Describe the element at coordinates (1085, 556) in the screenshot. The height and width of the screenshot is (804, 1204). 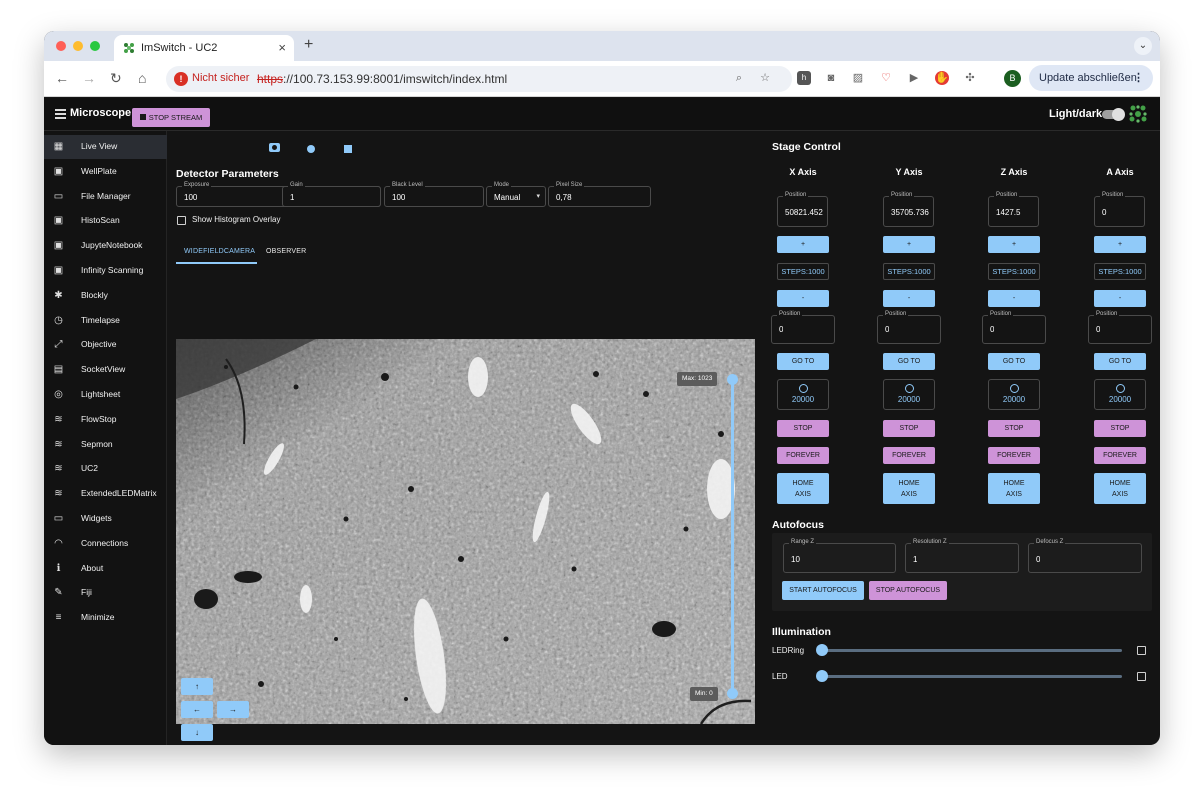
I see `defocus-z-field: Defocus Z 0` at that location.